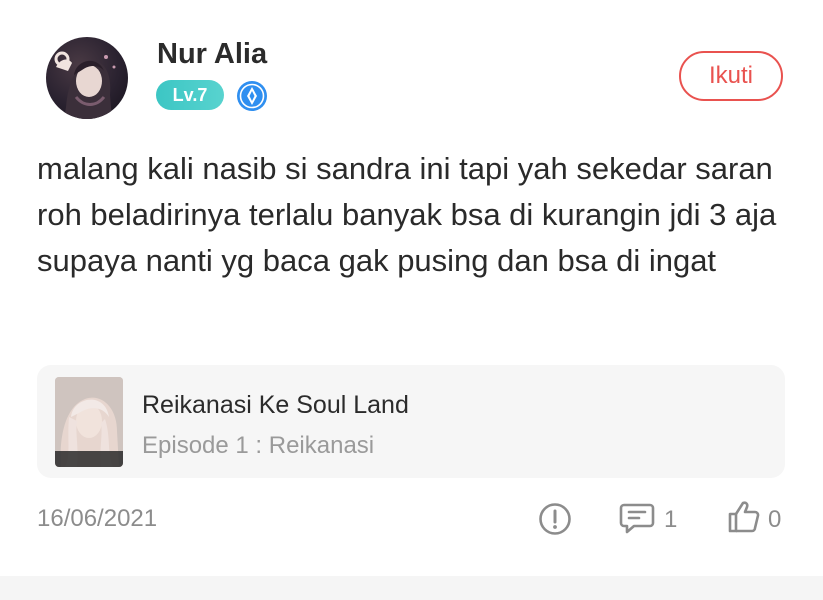 Image resolution: width=823 pixels, height=600 pixels. I want to click on author-name: Nur Alia, so click(212, 54).